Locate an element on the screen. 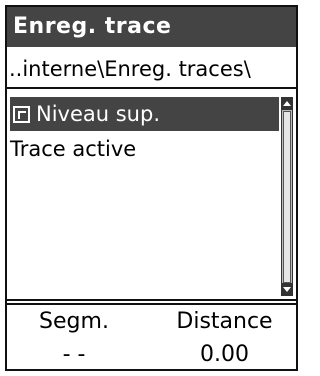  segments-header: Segm. is located at coordinates (74, 321).